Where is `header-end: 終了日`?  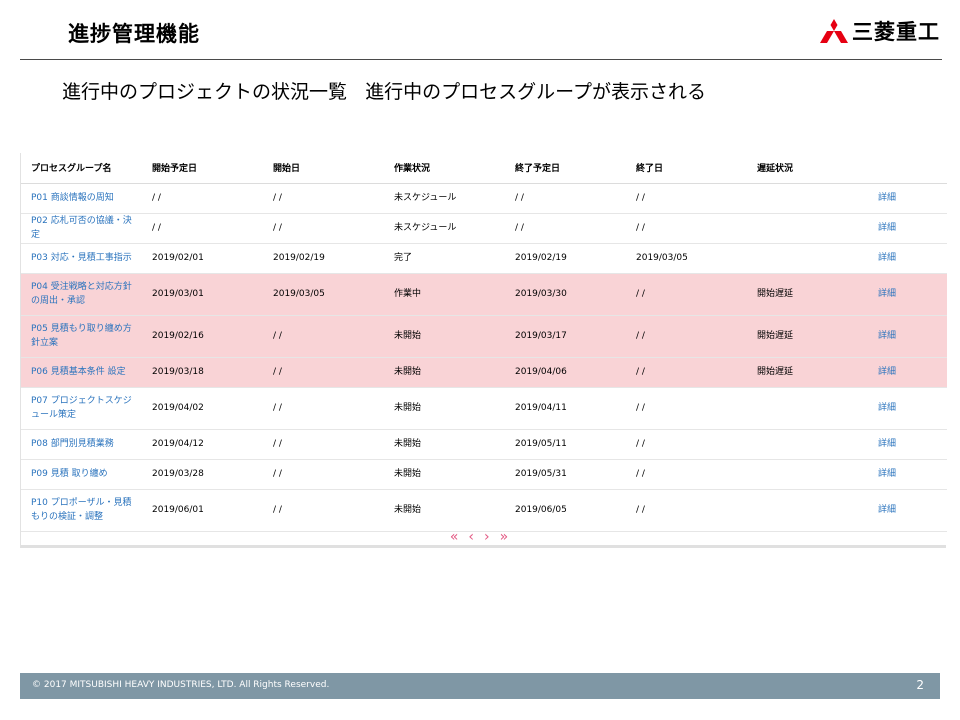
header-end: 終了日 is located at coordinates (686, 168).